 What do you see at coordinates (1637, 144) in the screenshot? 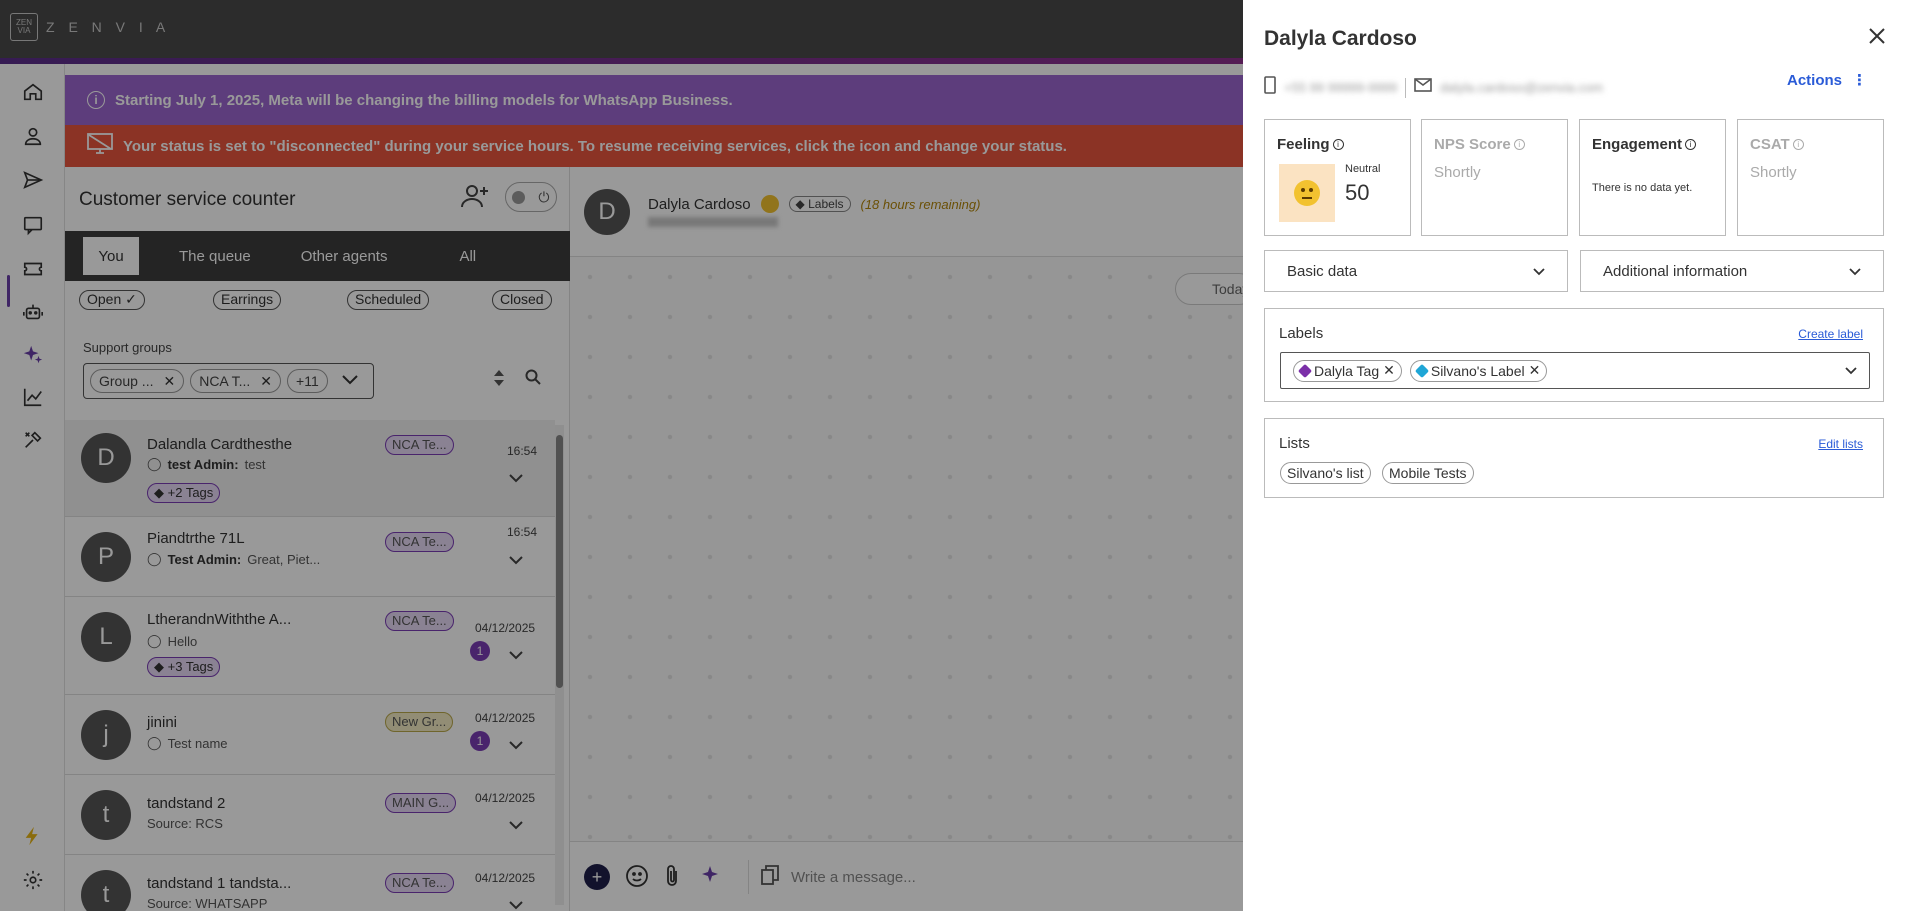
I see `engagement-title-text: Engagement` at bounding box center [1637, 144].